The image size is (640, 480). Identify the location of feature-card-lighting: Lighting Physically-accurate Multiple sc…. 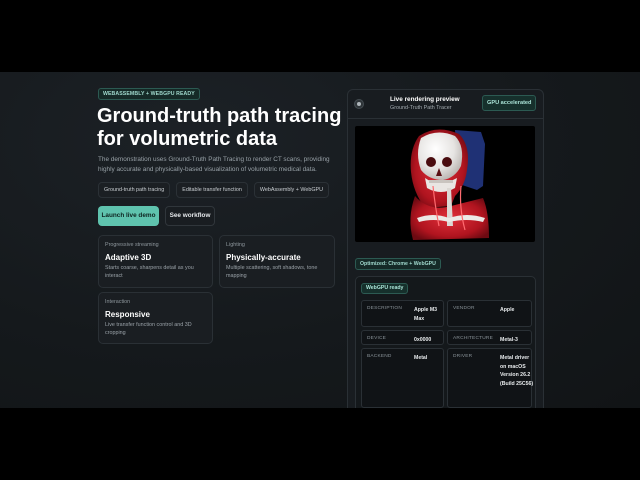
(277, 261).